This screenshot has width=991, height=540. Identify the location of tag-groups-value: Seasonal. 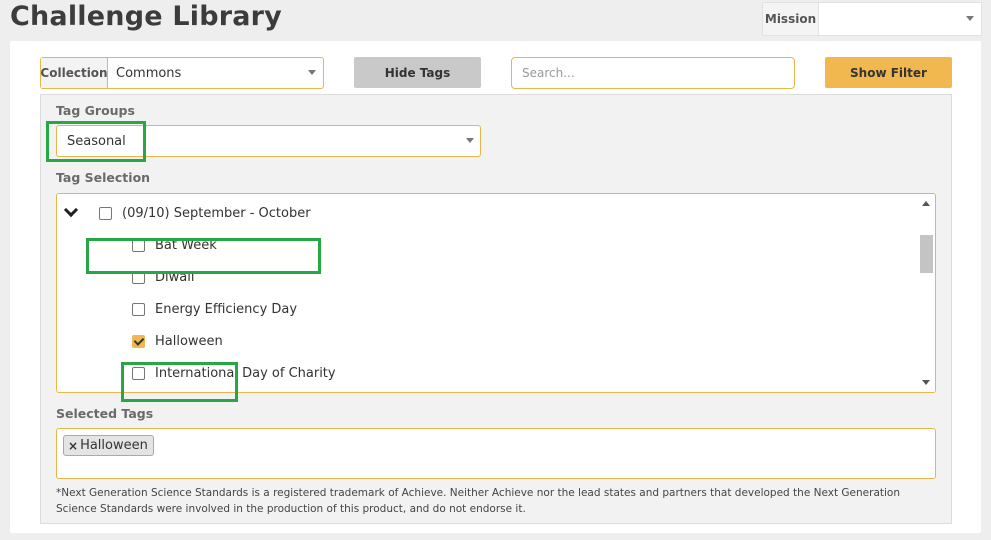
(96, 141).